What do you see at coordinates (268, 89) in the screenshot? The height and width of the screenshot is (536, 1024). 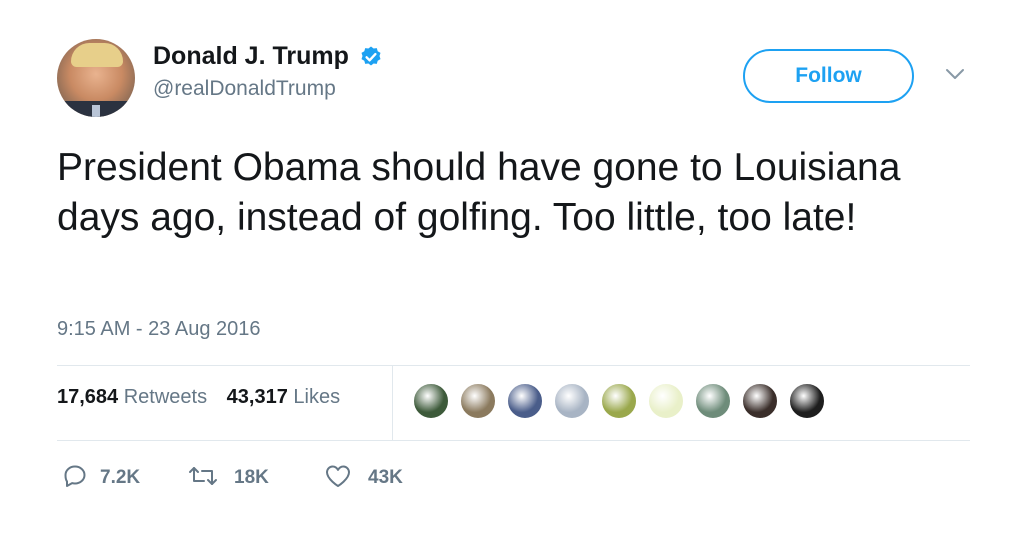 I see `user-handle: @realDonaldTrump` at bounding box center [268, 89].